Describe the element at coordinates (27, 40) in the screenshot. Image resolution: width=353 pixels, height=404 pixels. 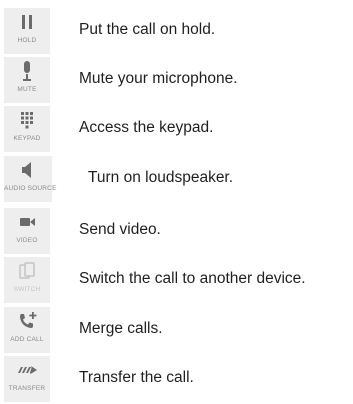
I see `hold-caption: HOLD` at that location.